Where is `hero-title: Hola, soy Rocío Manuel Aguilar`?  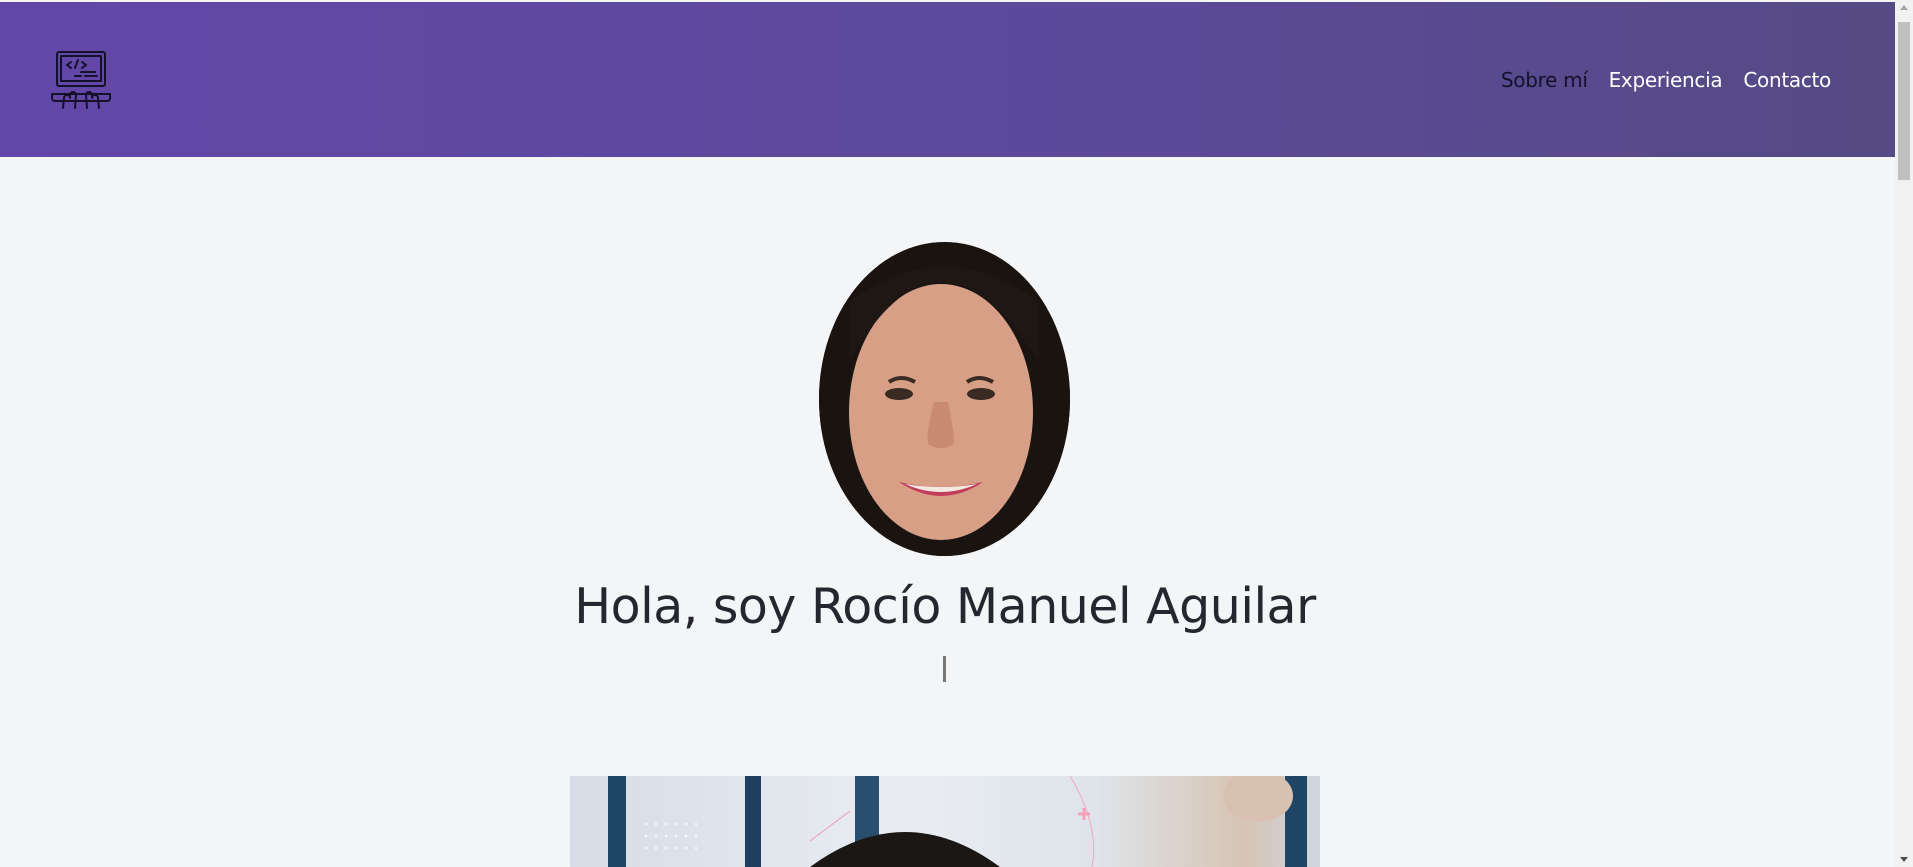 hero-title: Hola, soy Rocío Manuel Aguilar is located at coordinates (945, 606).